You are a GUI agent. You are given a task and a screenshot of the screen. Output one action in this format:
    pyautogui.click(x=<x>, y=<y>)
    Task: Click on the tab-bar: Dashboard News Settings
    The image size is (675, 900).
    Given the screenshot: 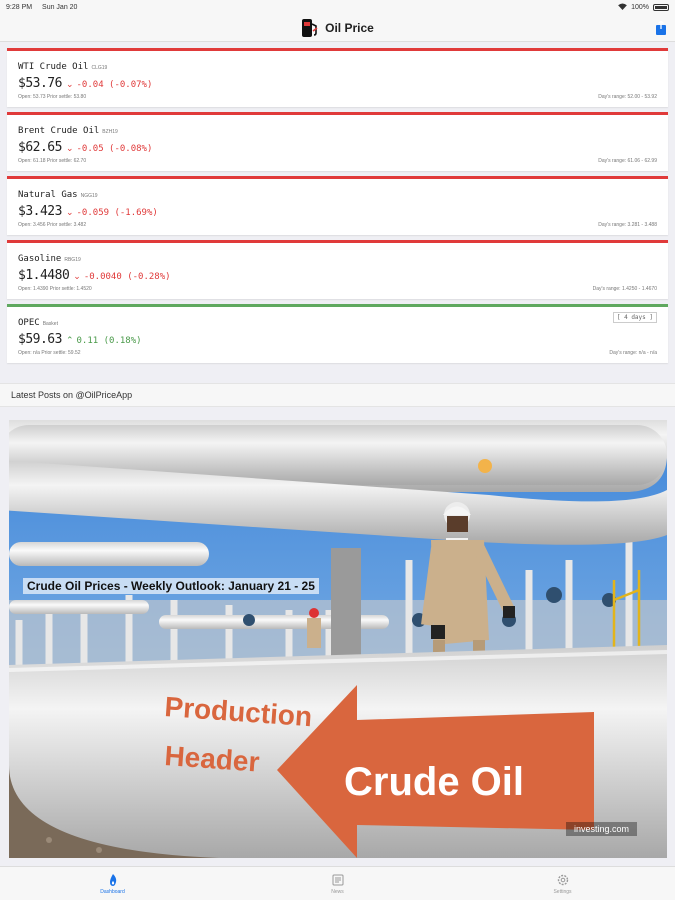 What is the action you would take?
    pyautogui.click(x=337, y=883)
    